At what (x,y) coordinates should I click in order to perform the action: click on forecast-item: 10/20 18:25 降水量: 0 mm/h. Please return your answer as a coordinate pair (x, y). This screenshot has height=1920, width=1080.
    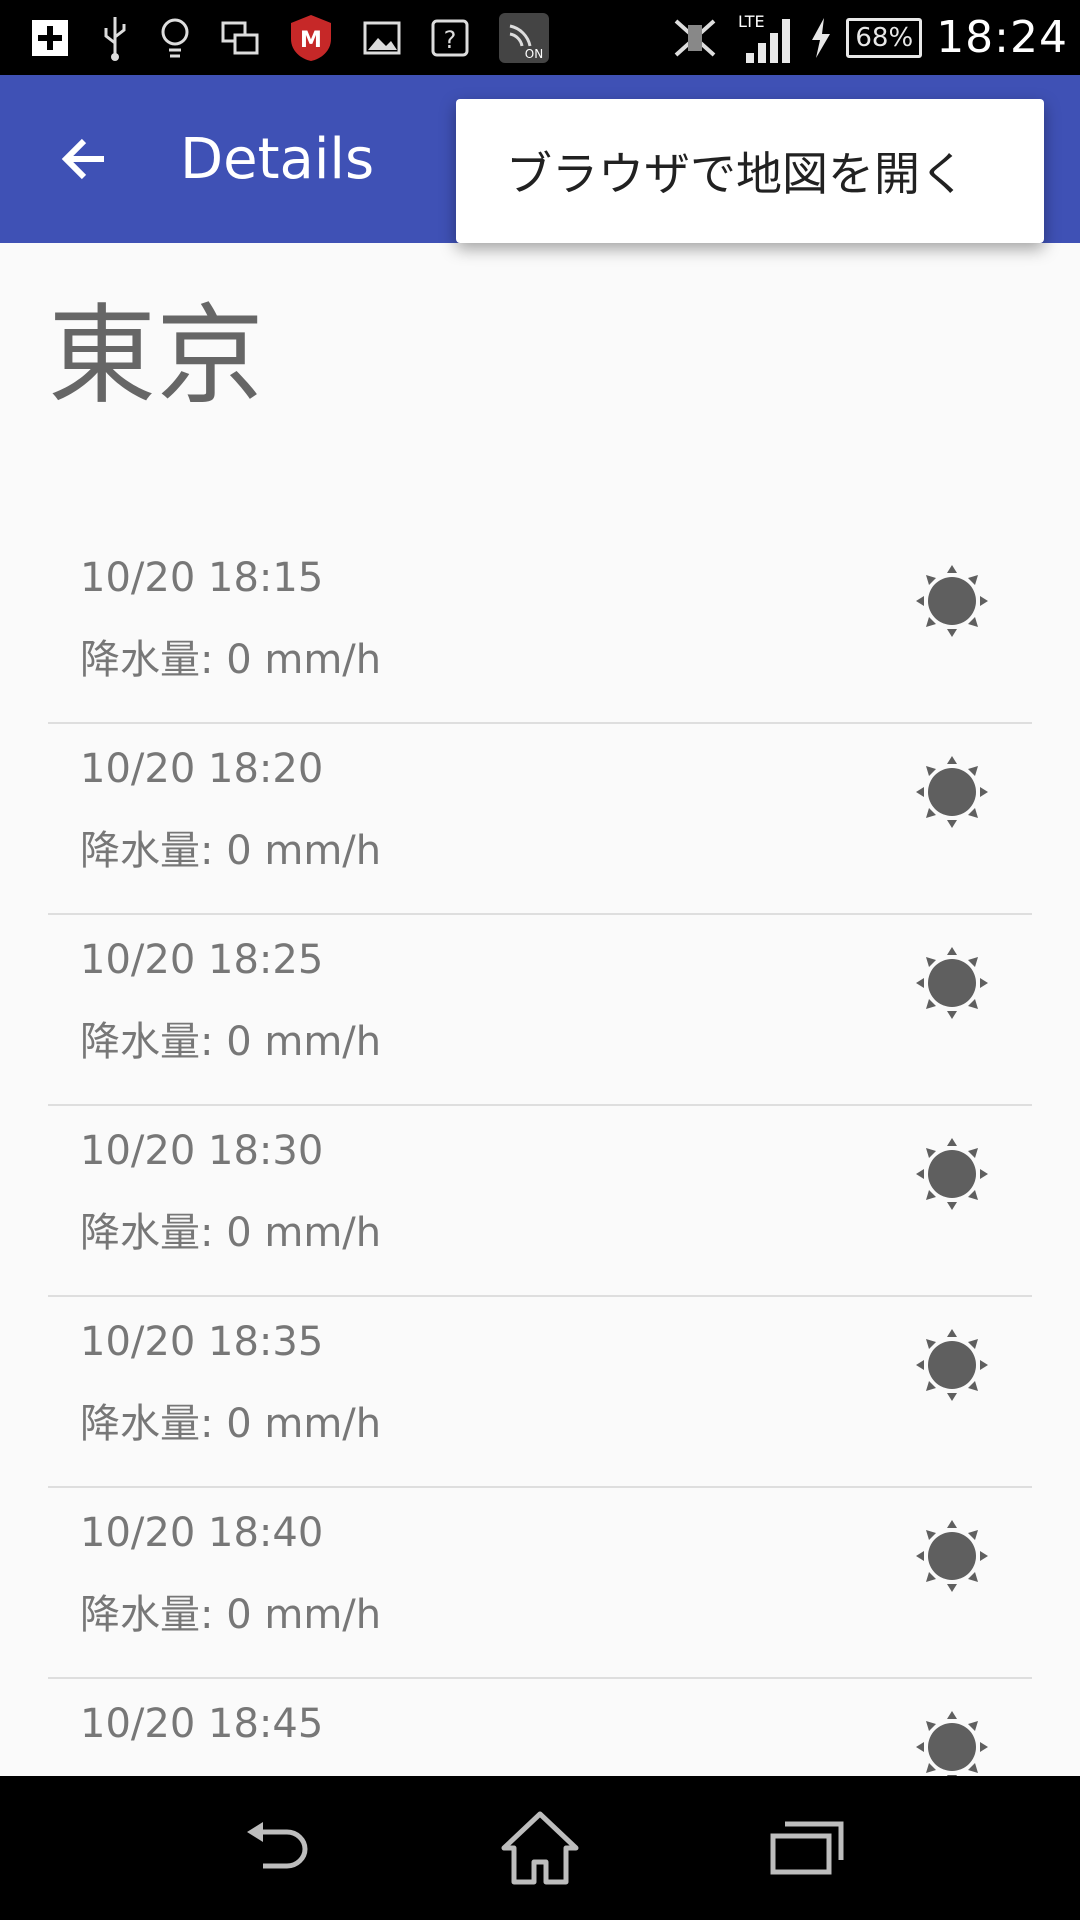
    Looking at the image, I should click on (540, 1010).